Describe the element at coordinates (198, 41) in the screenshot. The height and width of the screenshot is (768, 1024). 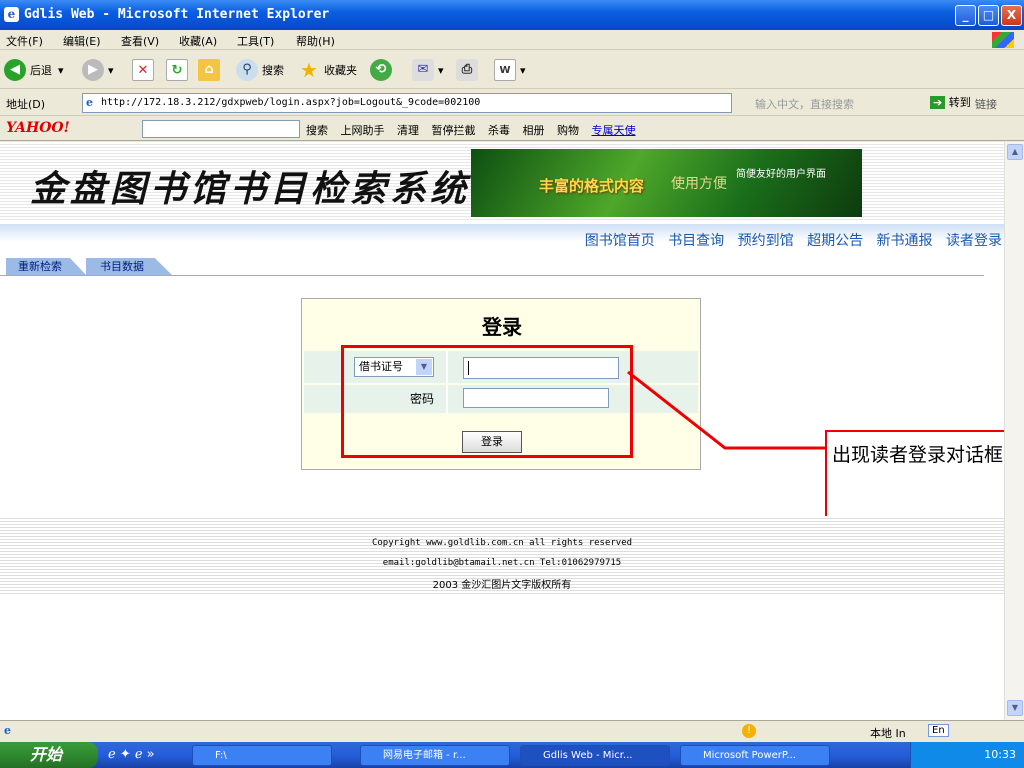
I see `menu-favorites: 收藏(A)` at that location.